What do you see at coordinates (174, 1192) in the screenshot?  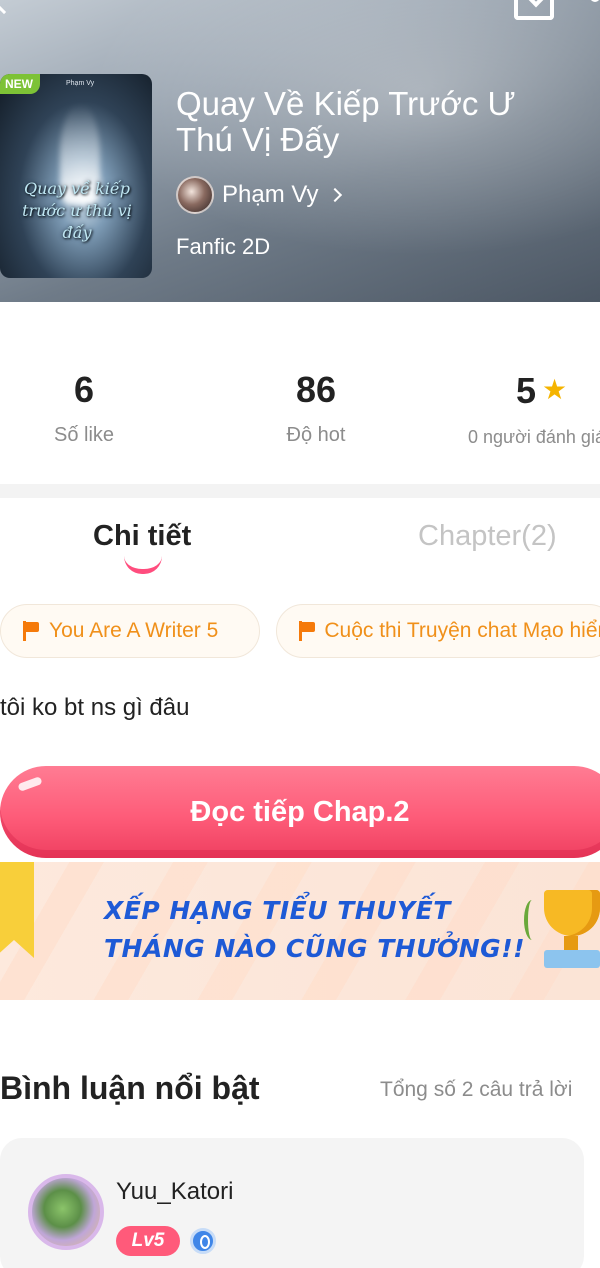 I see `comment-username: Yuu_Katori` at bounding box center [174, 1192].